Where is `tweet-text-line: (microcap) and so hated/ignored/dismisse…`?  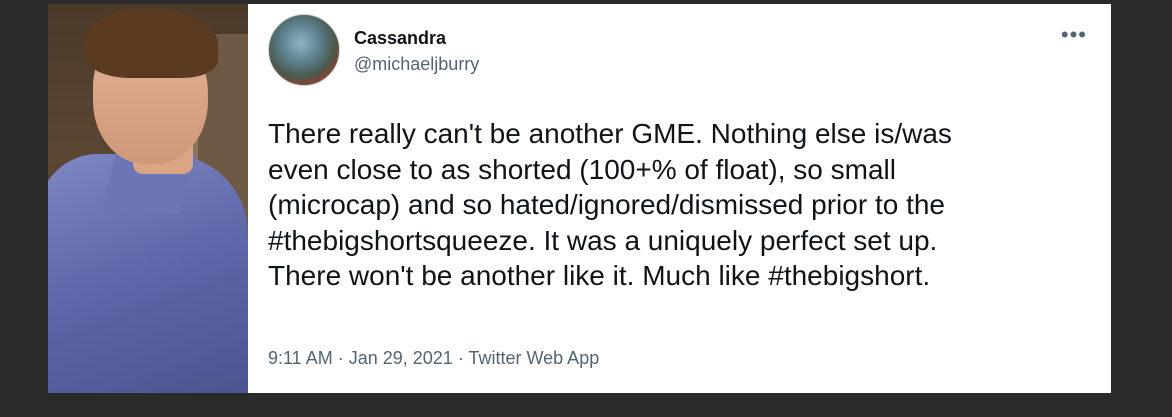 tweet-text-line: (microcap) and so hated/ignored/dismisse… is located at coordinates (607, 204).